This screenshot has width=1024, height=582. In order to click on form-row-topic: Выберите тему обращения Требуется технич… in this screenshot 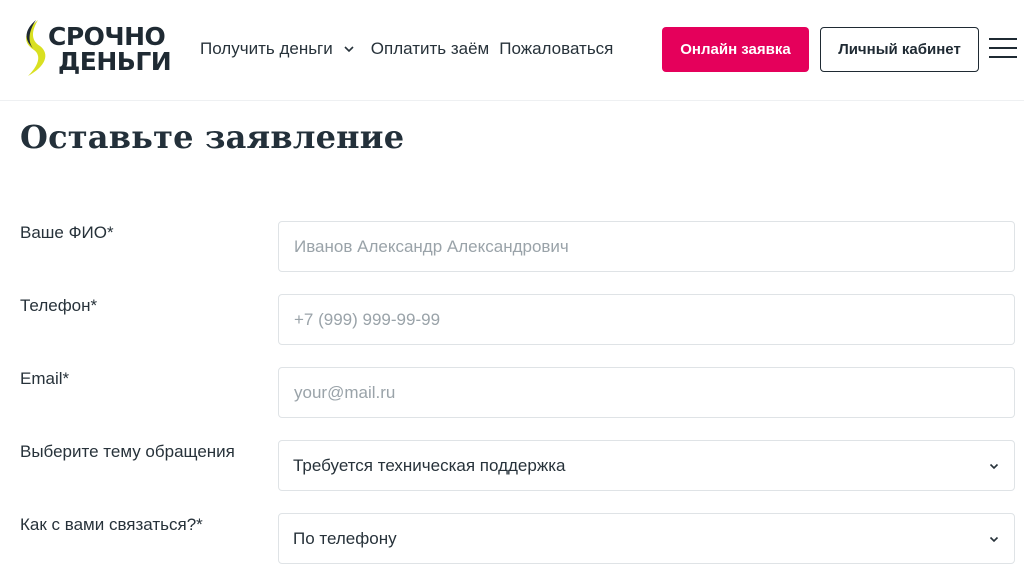, I will do `click(512, 466)`.